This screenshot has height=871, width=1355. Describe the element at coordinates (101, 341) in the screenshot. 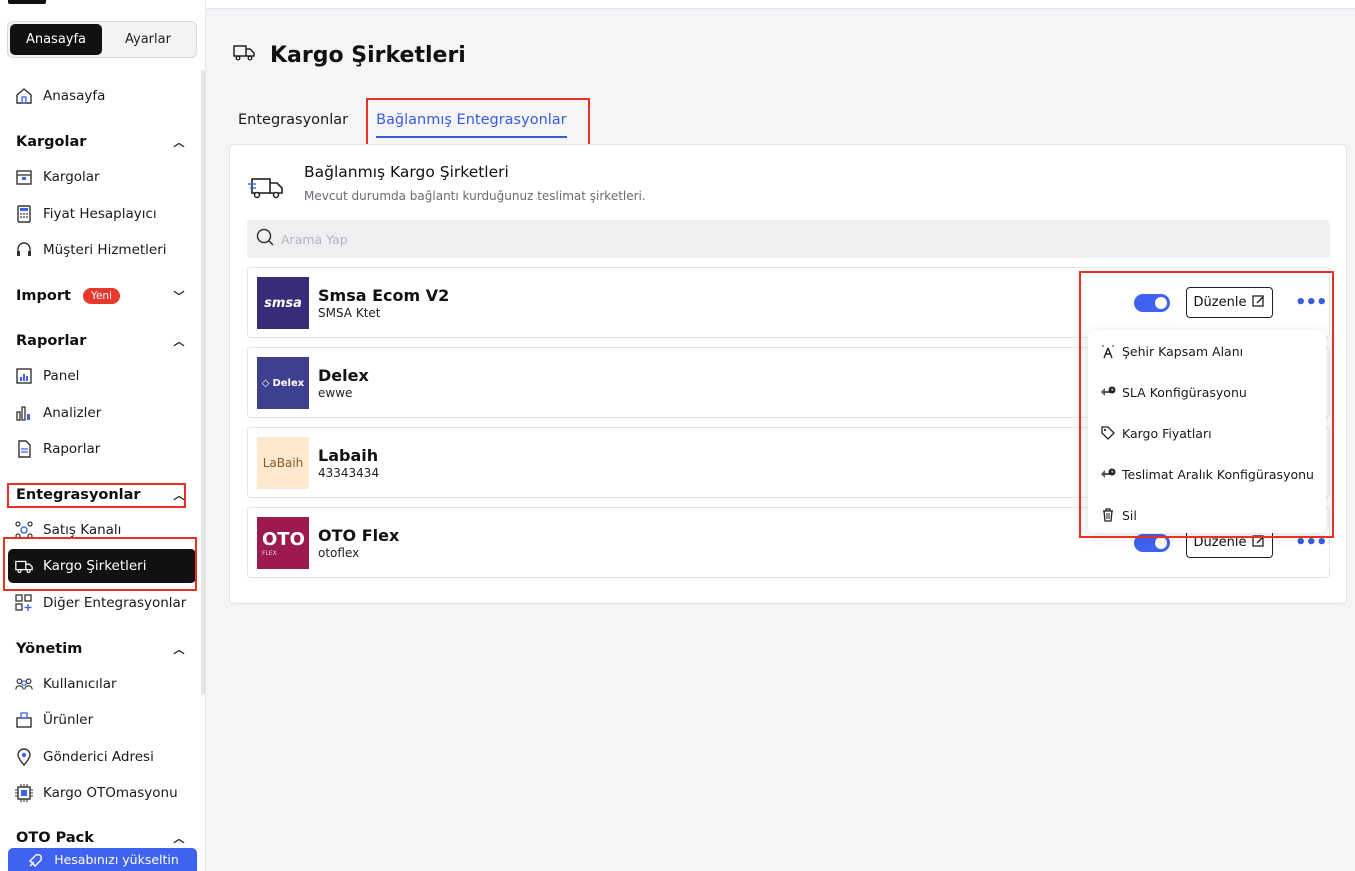

I see `section-raporlar: Raporlar ︿` at that location.